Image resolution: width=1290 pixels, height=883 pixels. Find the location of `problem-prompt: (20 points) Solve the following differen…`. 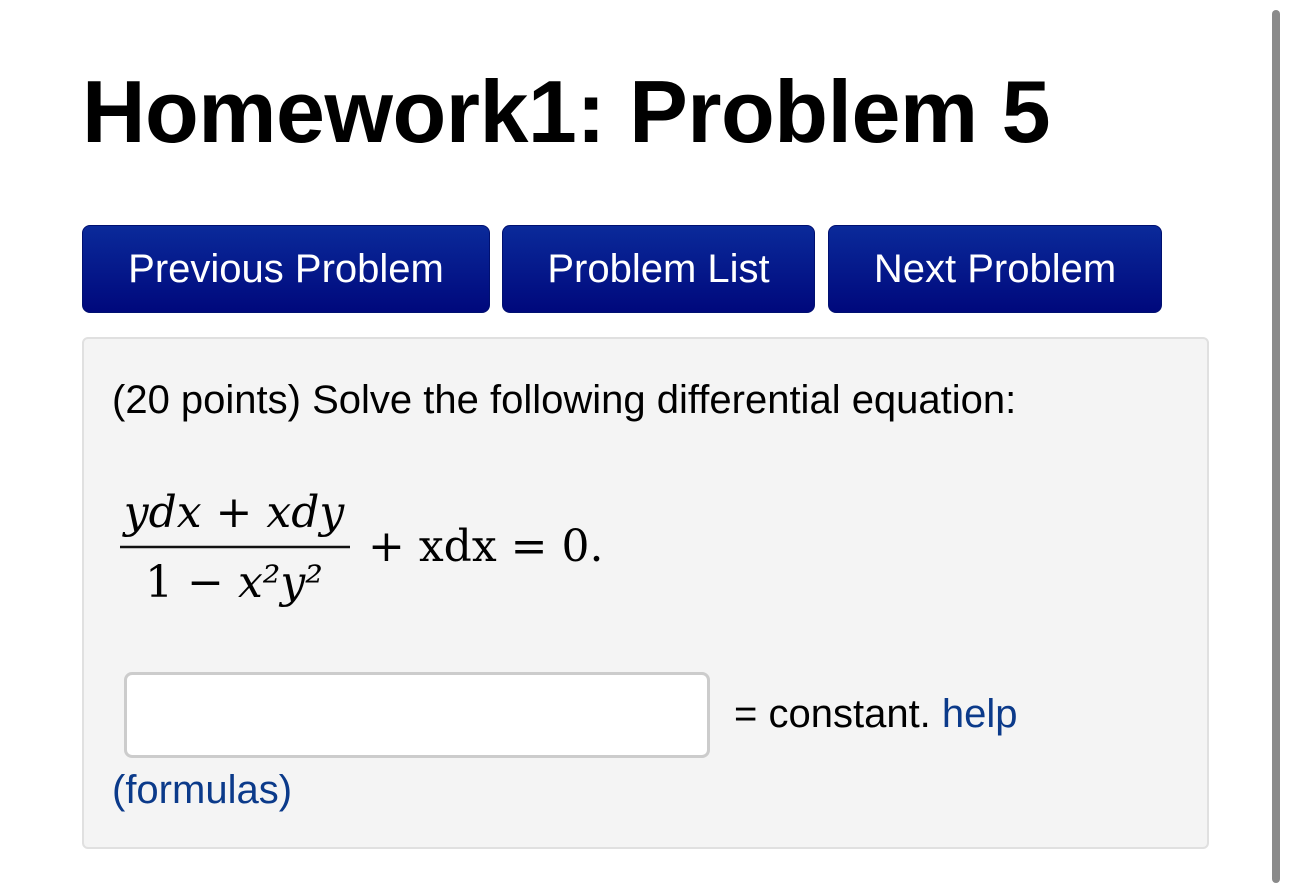

problem-prompt: (20 points) Solve the following differen… is located at coordinates (564, 400).